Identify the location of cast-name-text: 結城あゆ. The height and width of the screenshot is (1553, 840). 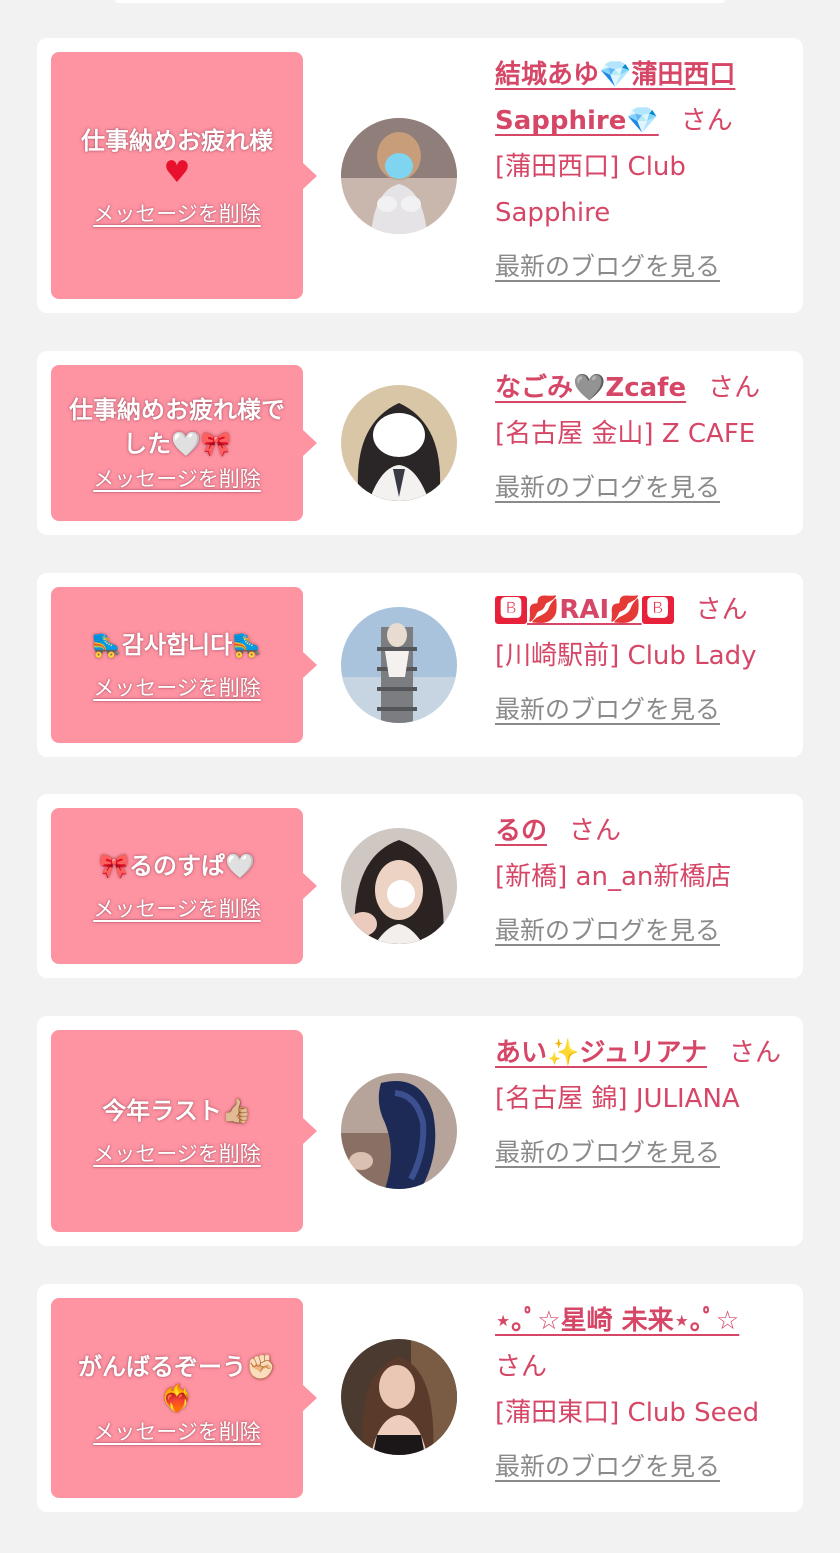
(547, 75).